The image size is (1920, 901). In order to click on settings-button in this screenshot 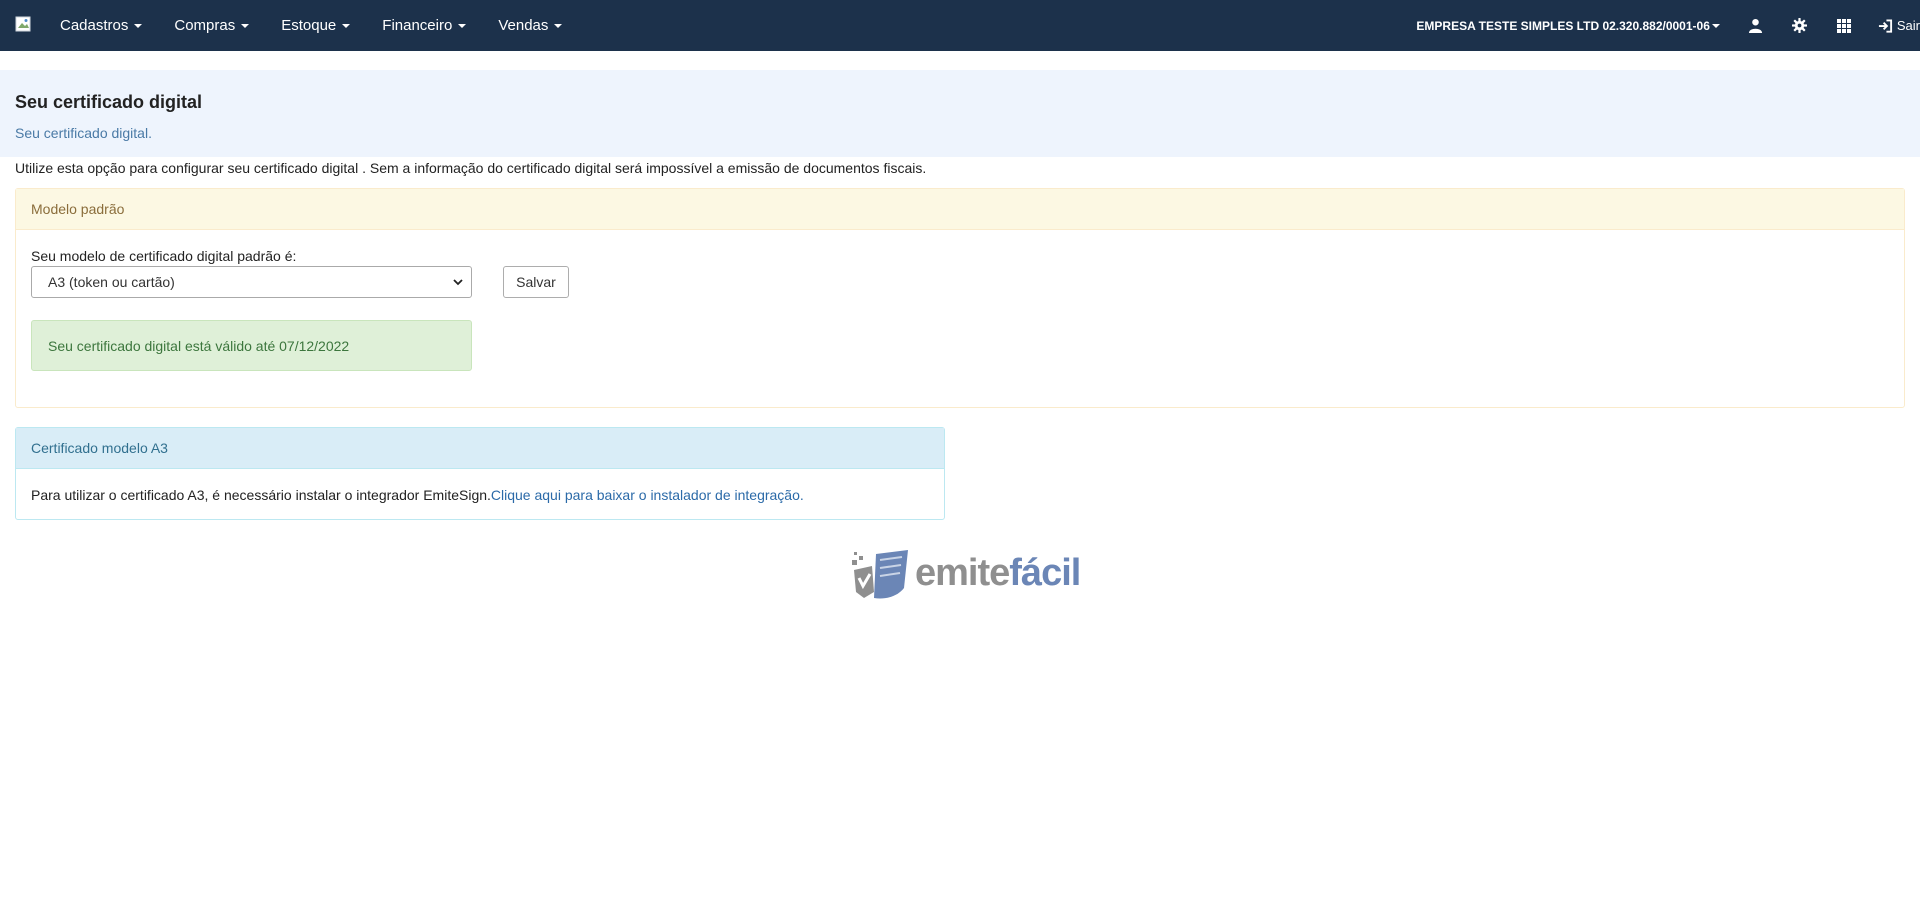, I will do `click(1800, 25)`.